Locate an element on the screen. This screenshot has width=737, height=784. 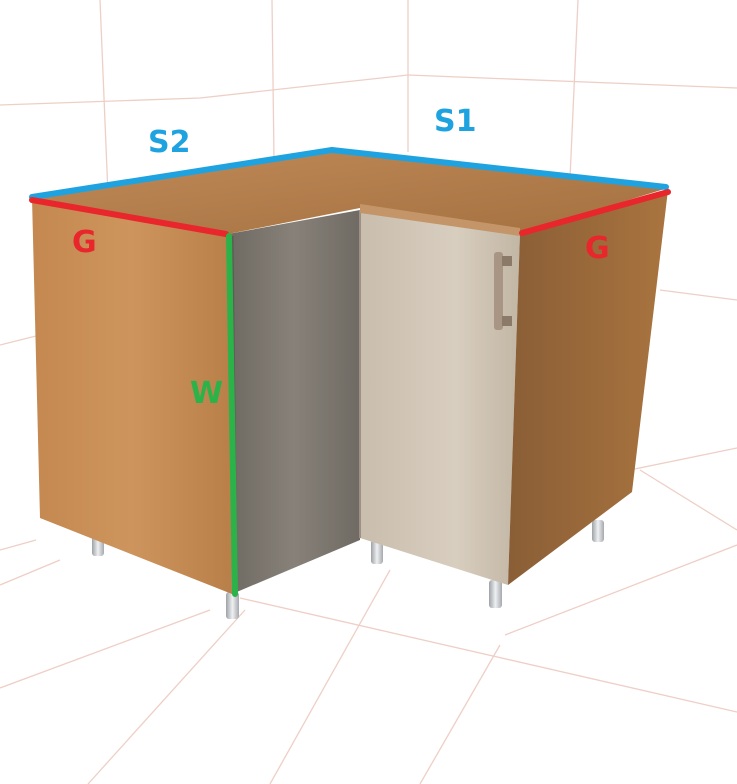
label-g-right: G is located at coordinates (597, 248).